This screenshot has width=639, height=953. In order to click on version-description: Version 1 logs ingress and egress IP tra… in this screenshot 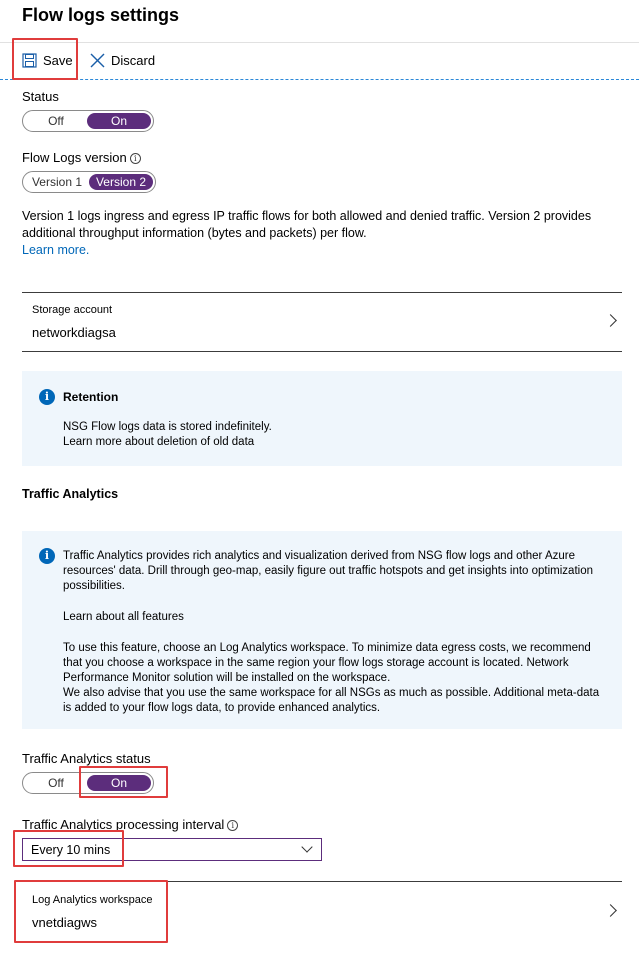, I will do `click(322, 233)`.